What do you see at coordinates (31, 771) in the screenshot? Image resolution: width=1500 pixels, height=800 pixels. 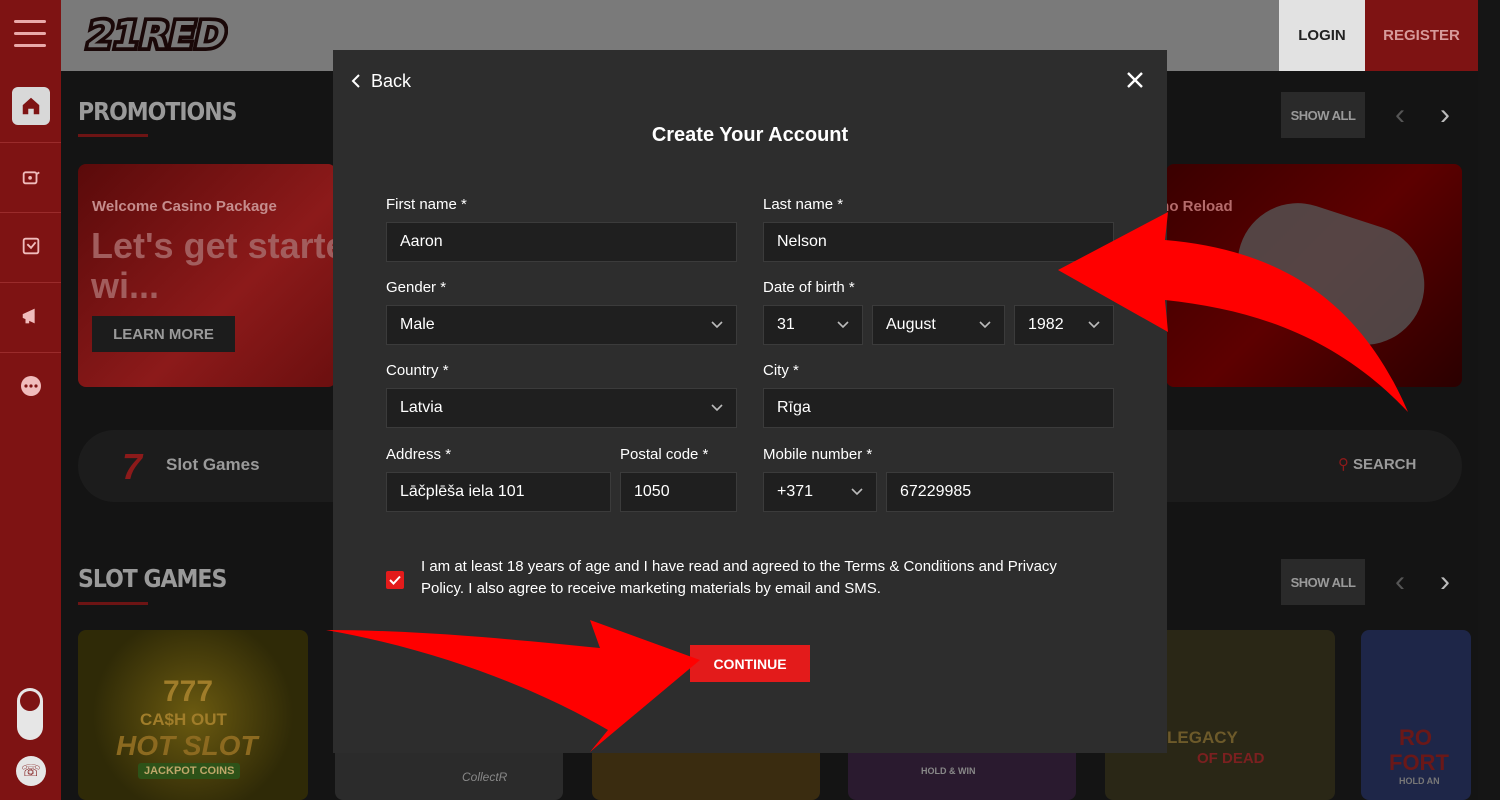 I see `support-icon: ☏` at bounding box center [31, 771].